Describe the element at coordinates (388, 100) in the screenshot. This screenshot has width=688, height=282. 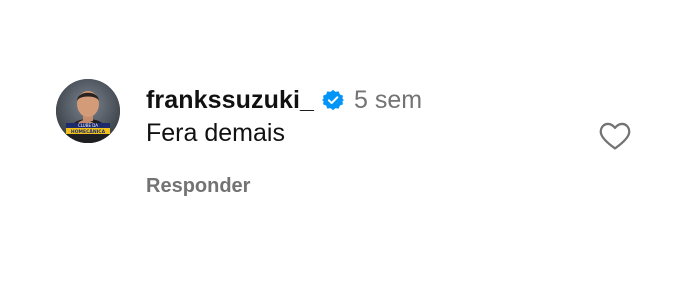
I see `comment-timestamp: 5 sem` at that location.